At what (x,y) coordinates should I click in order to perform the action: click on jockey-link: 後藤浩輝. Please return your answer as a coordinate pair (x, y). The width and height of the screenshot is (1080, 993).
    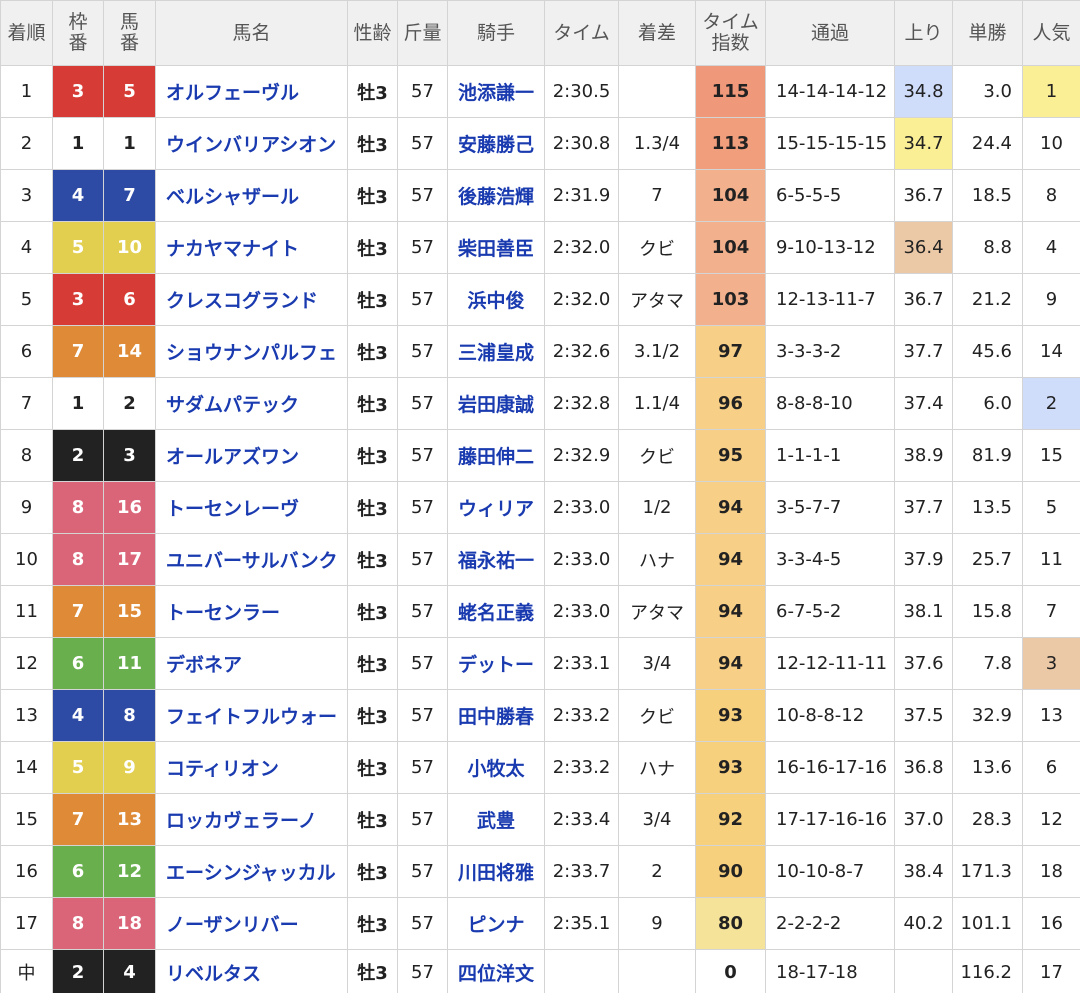
    Looking at the image, I should click on (496, 197).